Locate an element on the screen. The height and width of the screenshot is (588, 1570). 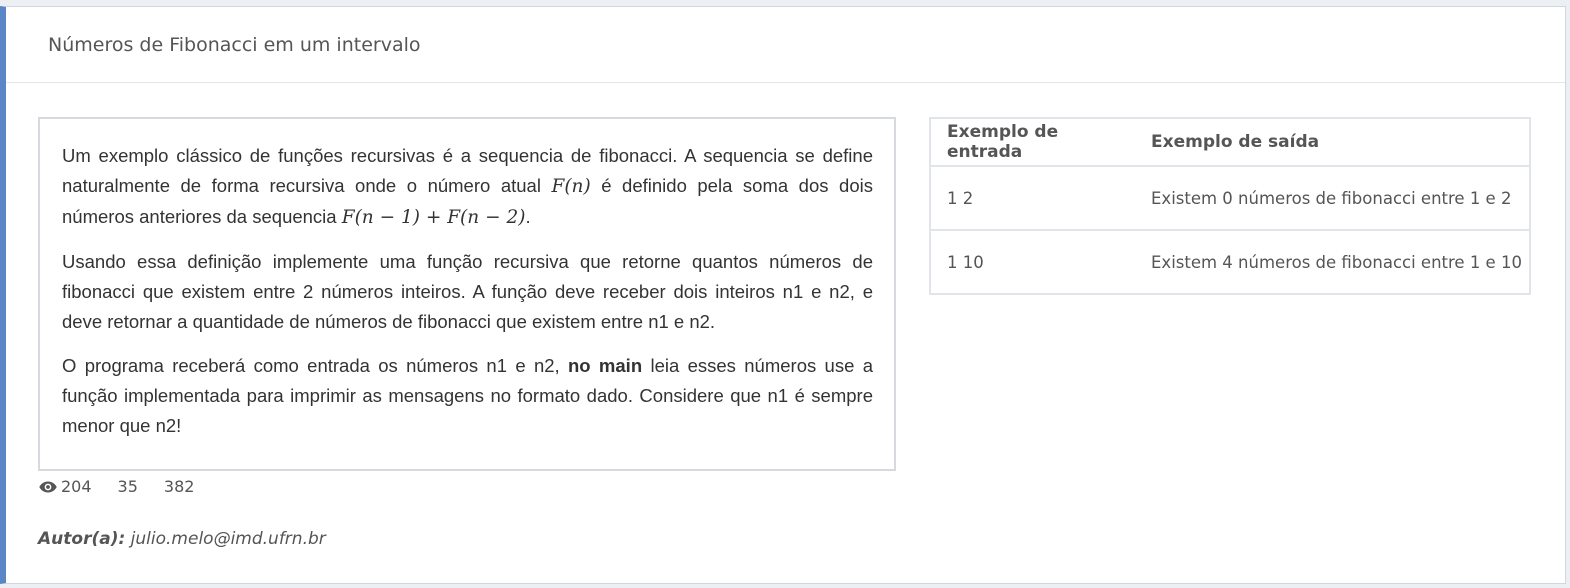
statement-text: . is located at coordinates (528, 216).